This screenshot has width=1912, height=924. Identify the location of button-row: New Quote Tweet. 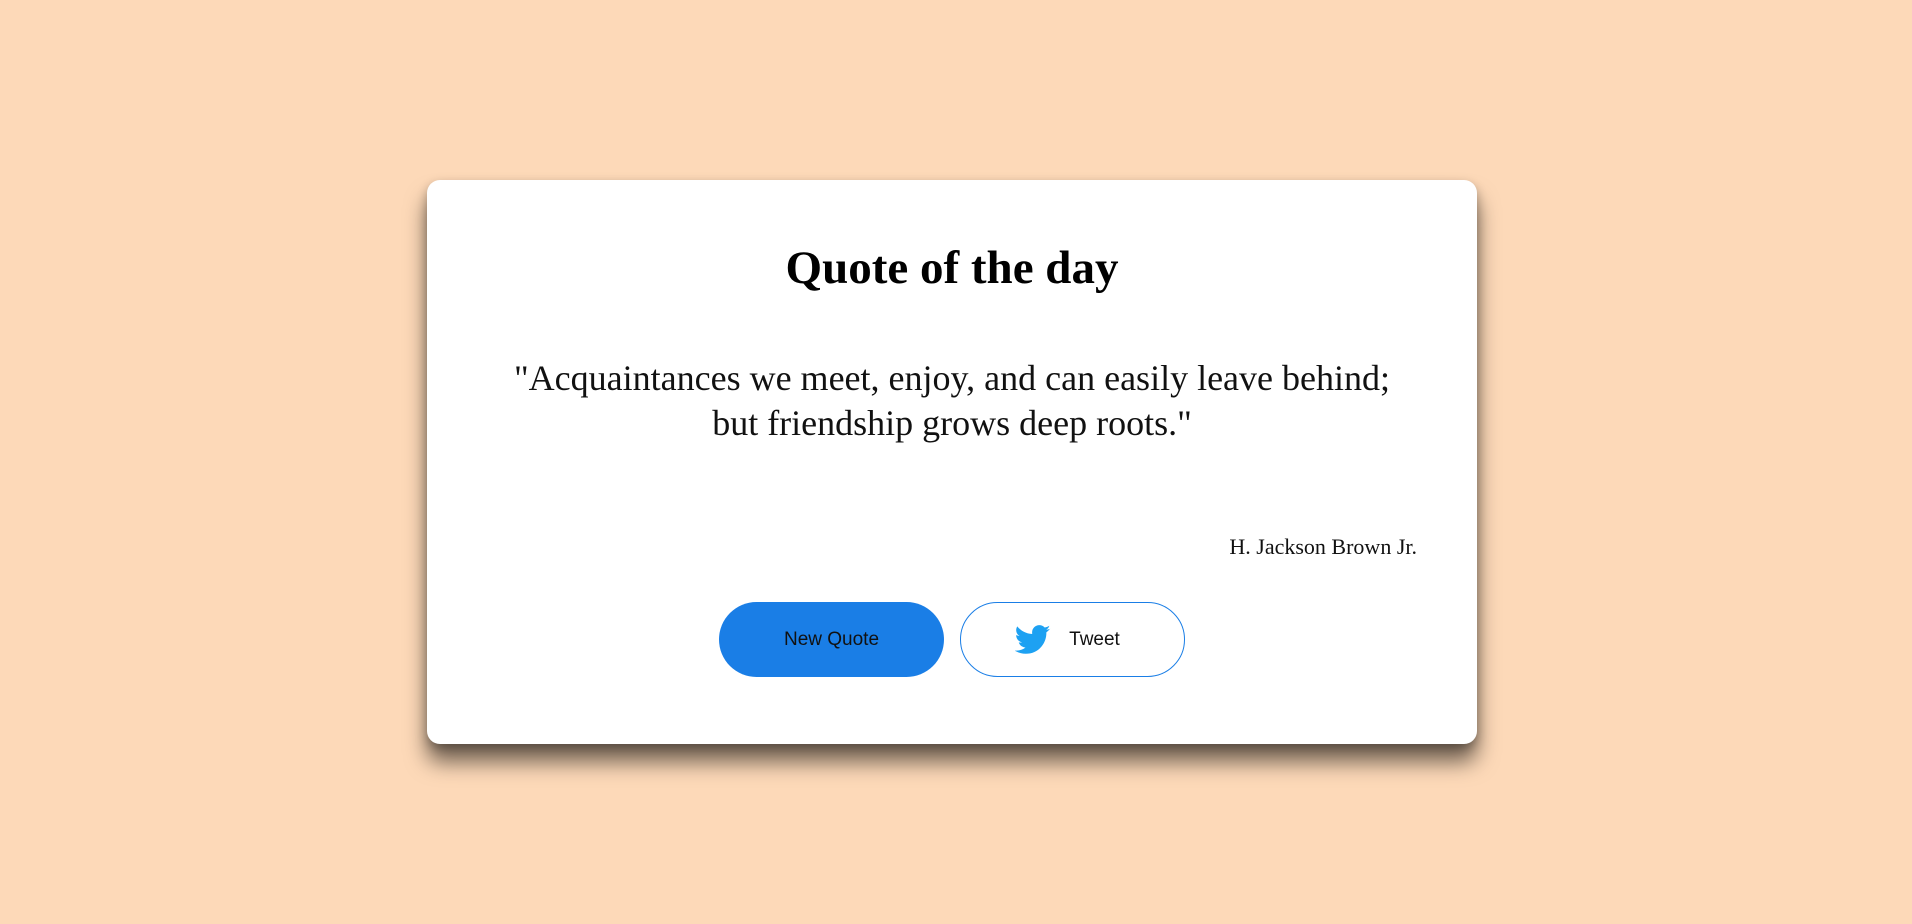
(952, 639).